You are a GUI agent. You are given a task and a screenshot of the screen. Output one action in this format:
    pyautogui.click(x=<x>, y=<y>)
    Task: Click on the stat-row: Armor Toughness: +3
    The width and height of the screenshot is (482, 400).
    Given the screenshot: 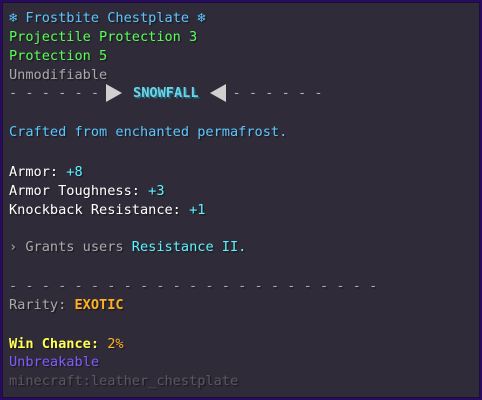 What is the action you would take?
    pyautogui.click(x=87, y=191)
    